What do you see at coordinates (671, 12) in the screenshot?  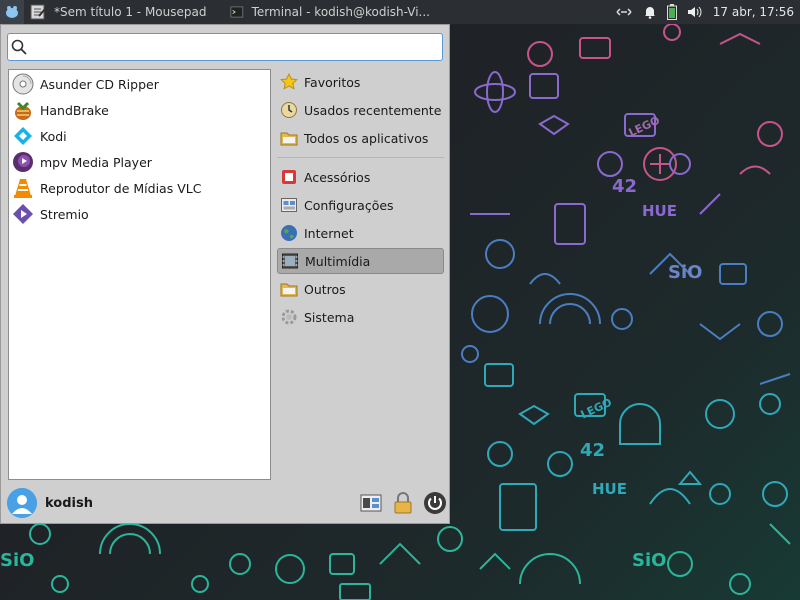 I see `battery-icon` at bounding box center [671, 12].